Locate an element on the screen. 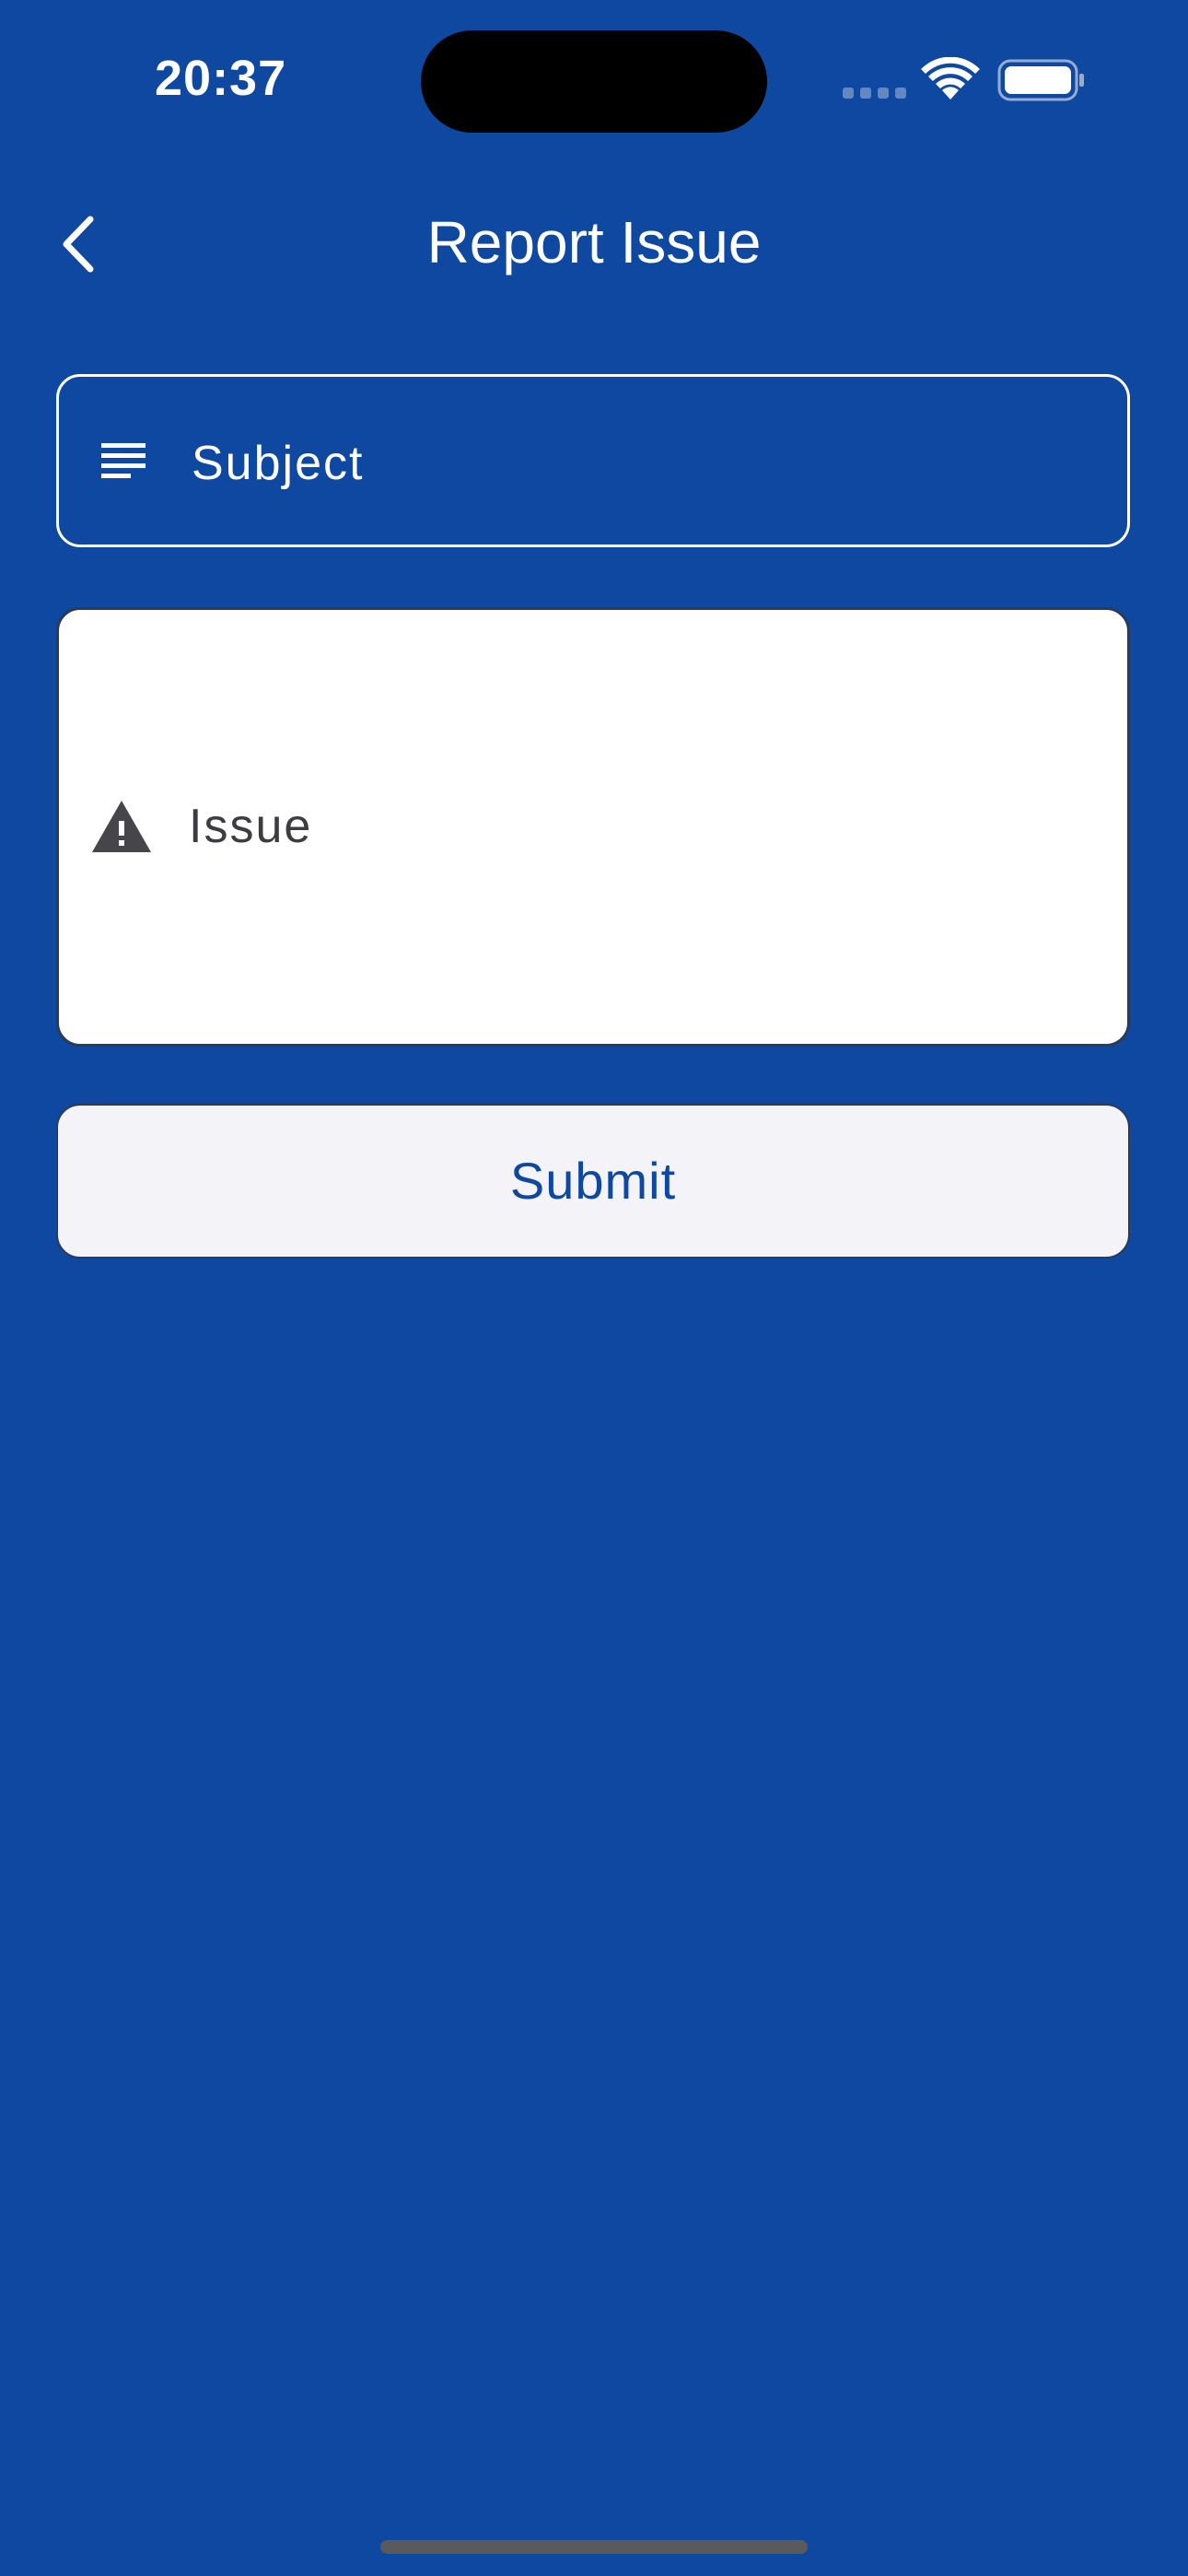 This screenshot has width=1188, height=2576. status-time: 20:37 is located at coordinates (221, 78).